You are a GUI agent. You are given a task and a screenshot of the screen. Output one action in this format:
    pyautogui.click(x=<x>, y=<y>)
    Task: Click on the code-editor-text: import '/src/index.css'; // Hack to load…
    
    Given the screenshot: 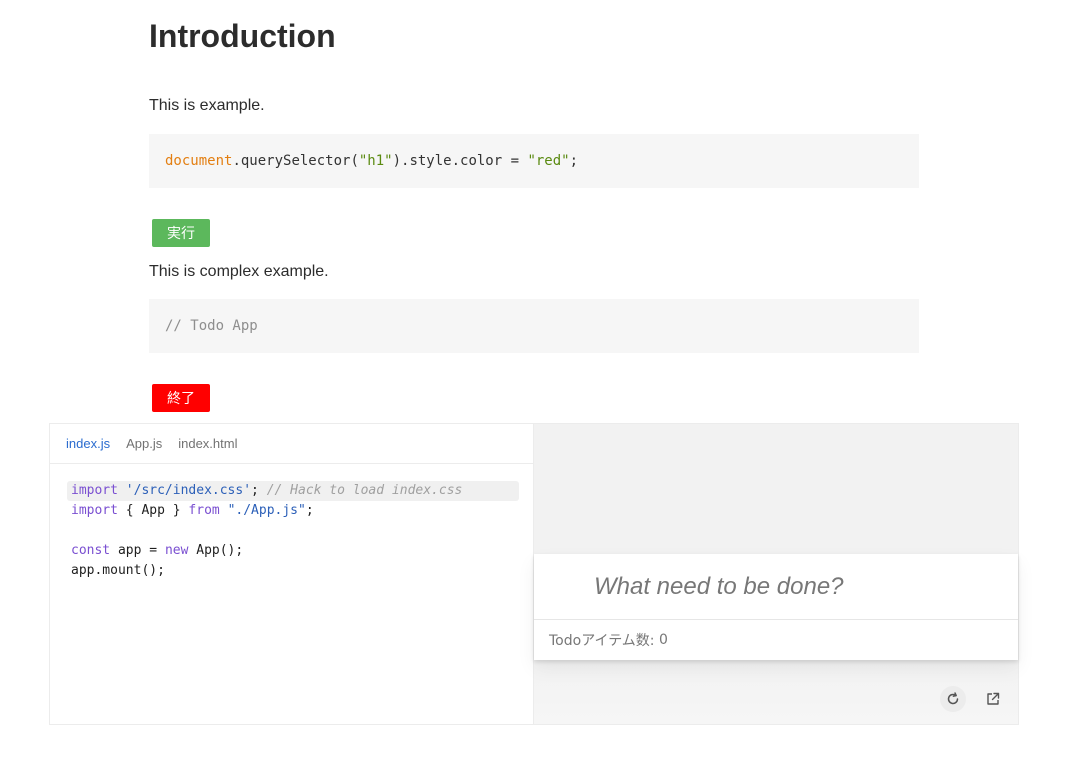 What is the action you would take?
    pyautogui.click(x=293, y=531)
    